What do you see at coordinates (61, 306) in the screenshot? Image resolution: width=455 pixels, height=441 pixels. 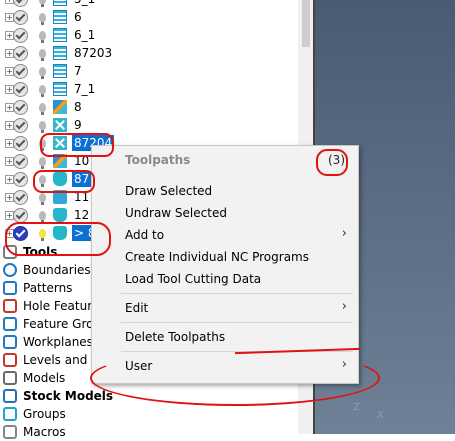 I see `tree-node-label: Hole Feature` at bounding box center [61, 306].